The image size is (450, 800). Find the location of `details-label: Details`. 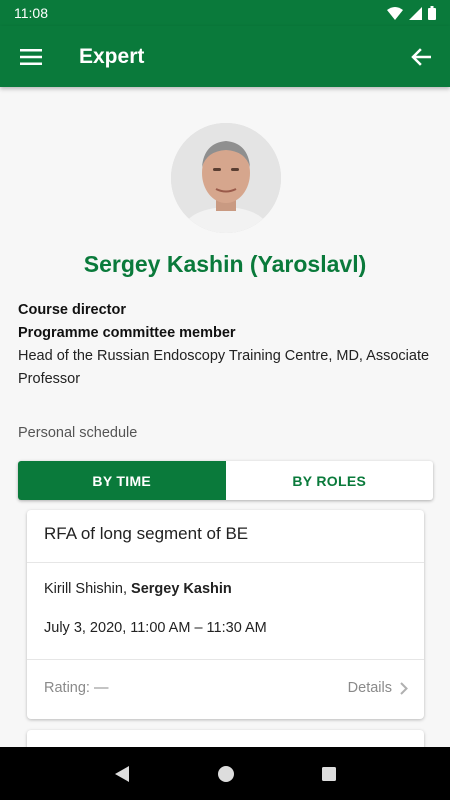

details-label: Details is located at coordinates (369, 688).